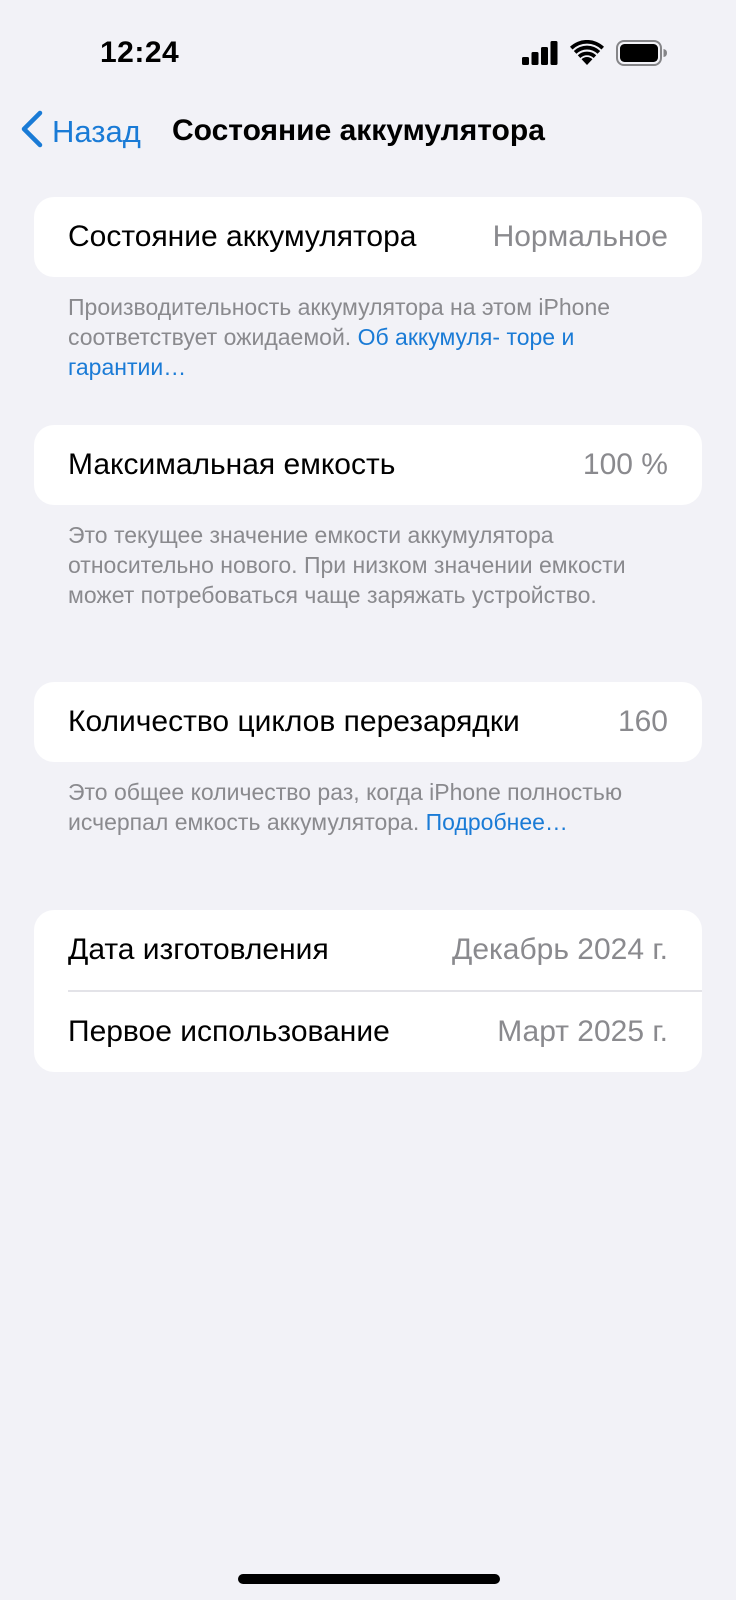  Describe the element at coordinates (358, 130) in the screenshot. I see `page-title: Состояние аккумулятора` at that location.